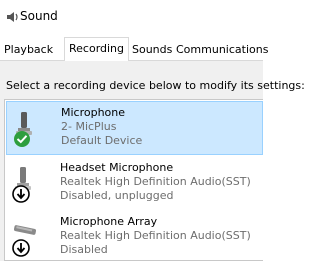 The height and width of the screenshot is (261, 320). Describe the element at coordinates (222, 51) in the screenshot. I see `tab-communications: Communications` at that location.